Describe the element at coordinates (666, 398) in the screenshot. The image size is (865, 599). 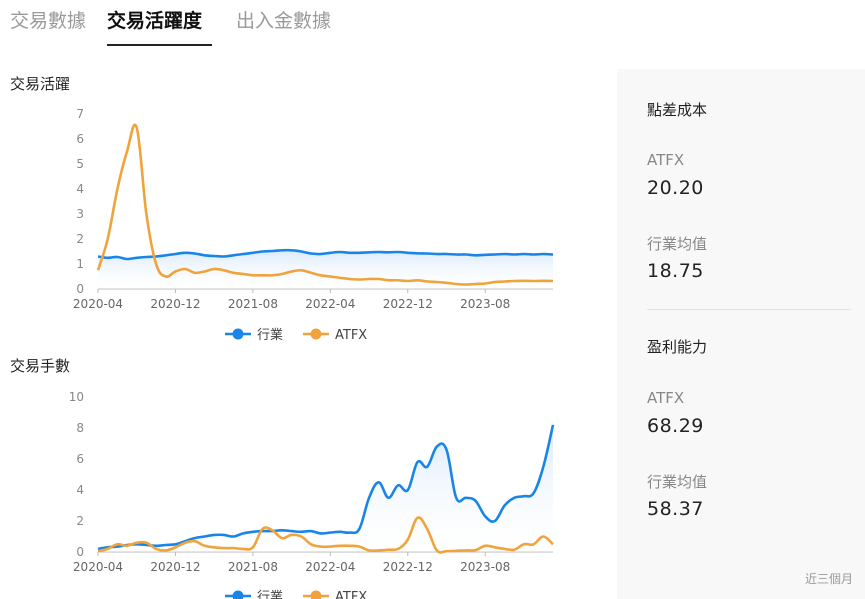
I see `profit-atfx-label: ATFX` at that location.